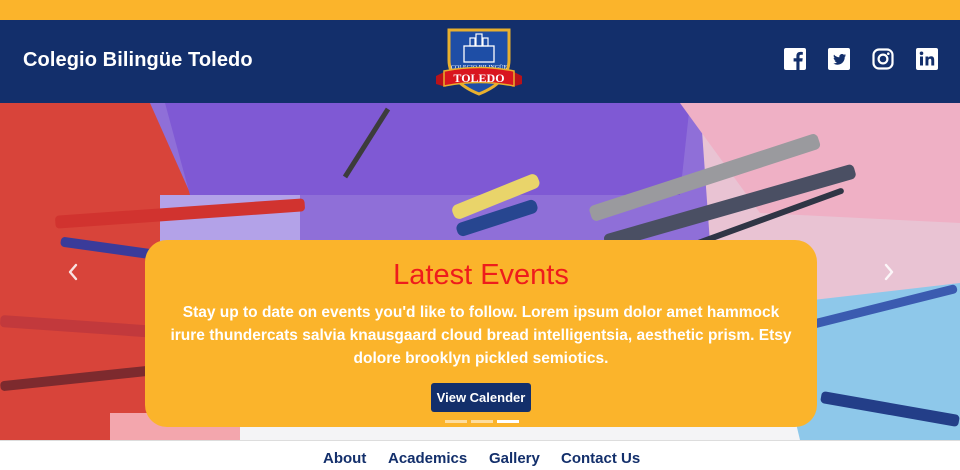 The height and width of the screenshot is (470, 960). I want to click on nav-item-gallery: Gallery, so click(514, 458).